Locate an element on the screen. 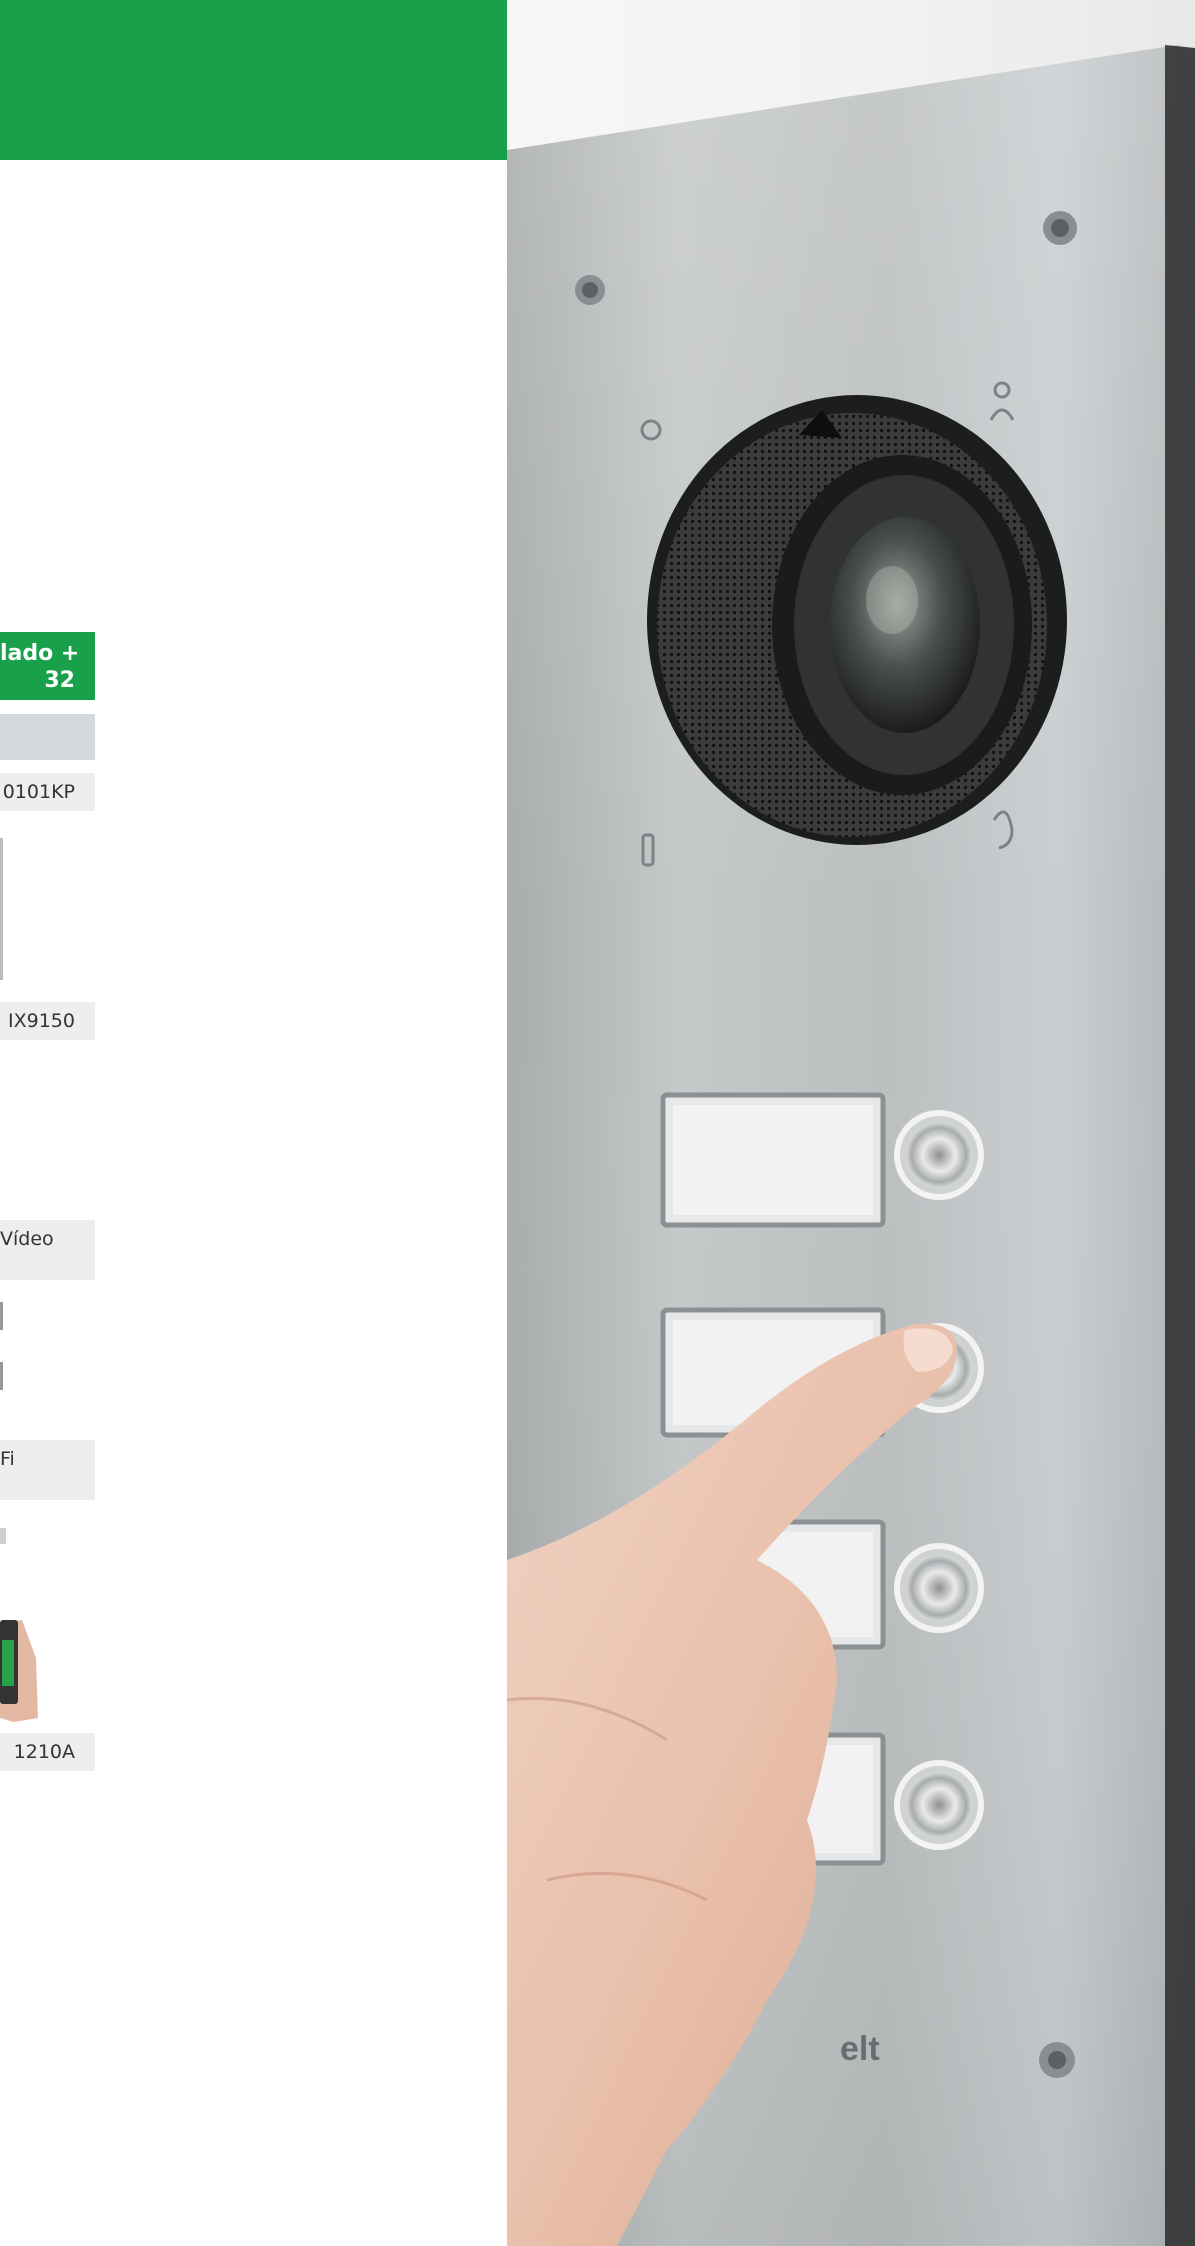 Image resolution: width=1195 pixels, height=2246 pixels. table-feature-cell: Fi is located at coordinates (47, 1470).